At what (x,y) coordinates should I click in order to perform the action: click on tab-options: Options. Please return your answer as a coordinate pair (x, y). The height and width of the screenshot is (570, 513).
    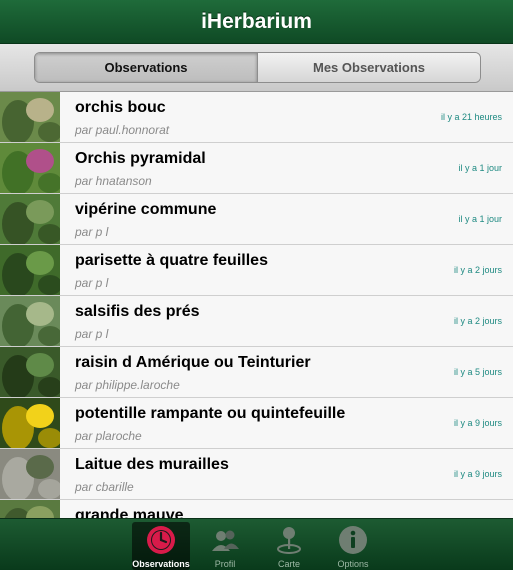
    Looking at the image, I should click on (353, 546).